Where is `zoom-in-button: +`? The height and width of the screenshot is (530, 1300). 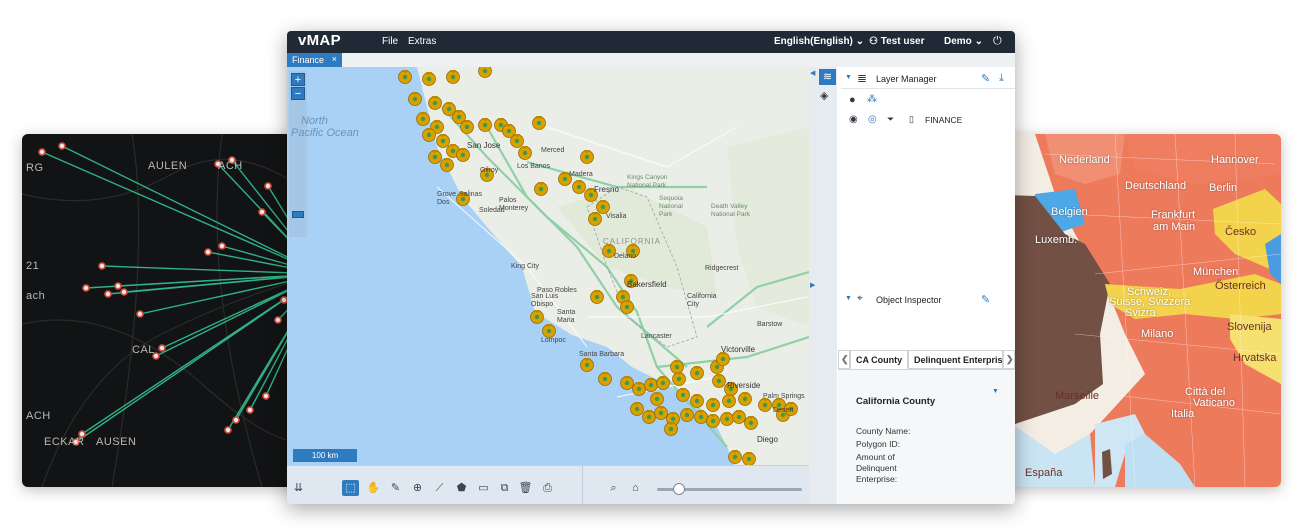 zoom-in-button: + is located at coordinates (298, 79).